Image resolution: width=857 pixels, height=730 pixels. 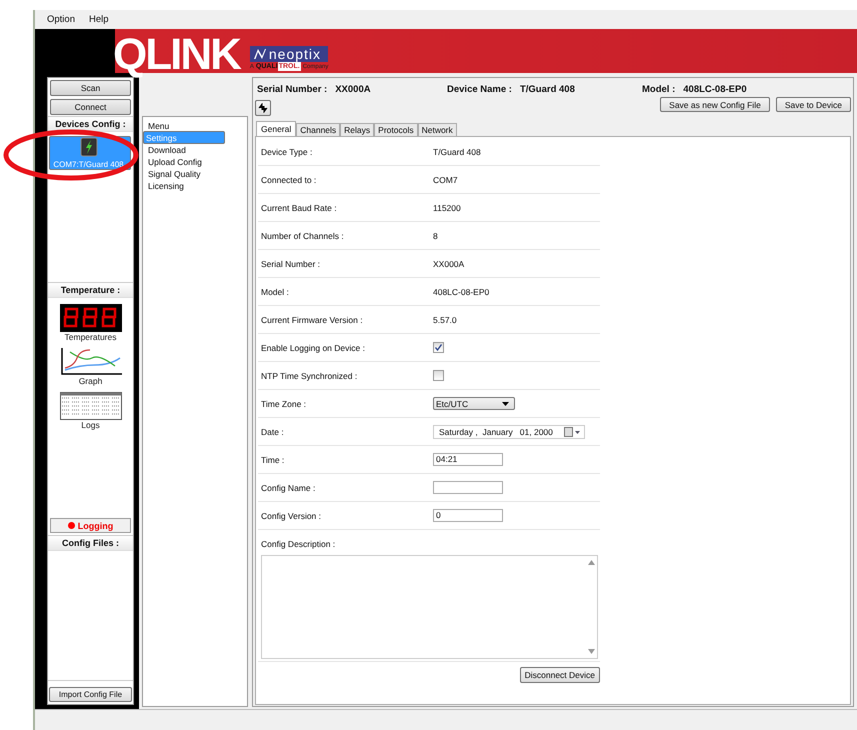 What do you see at coordinates (591, 562) in the screenshot?
I see `scroll-up-icon` at bounding box center [591, 562].